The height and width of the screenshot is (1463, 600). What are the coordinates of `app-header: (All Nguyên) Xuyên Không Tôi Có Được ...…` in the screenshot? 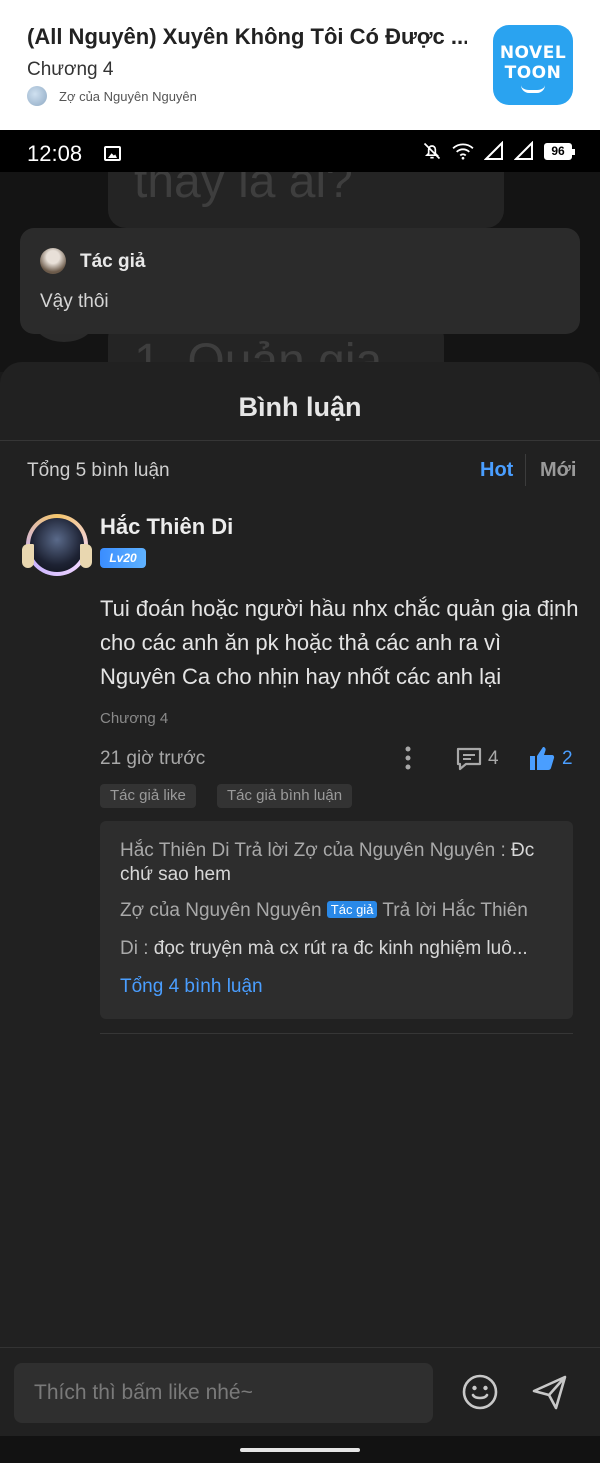 It's located at (300, 65).